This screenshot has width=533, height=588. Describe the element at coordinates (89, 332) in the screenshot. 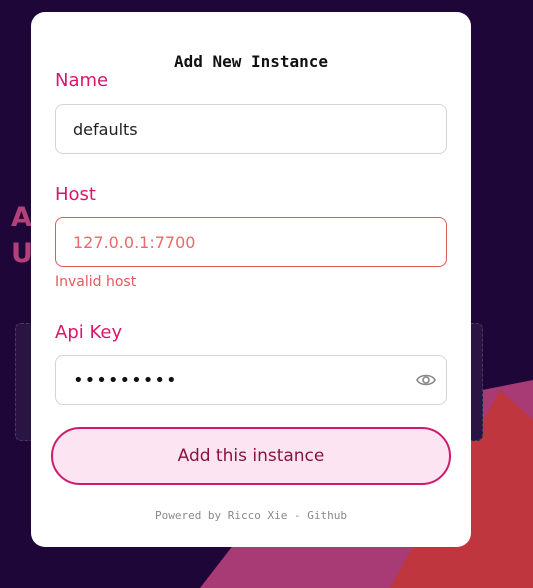

I see `api-key-label: Api Key` at that location.